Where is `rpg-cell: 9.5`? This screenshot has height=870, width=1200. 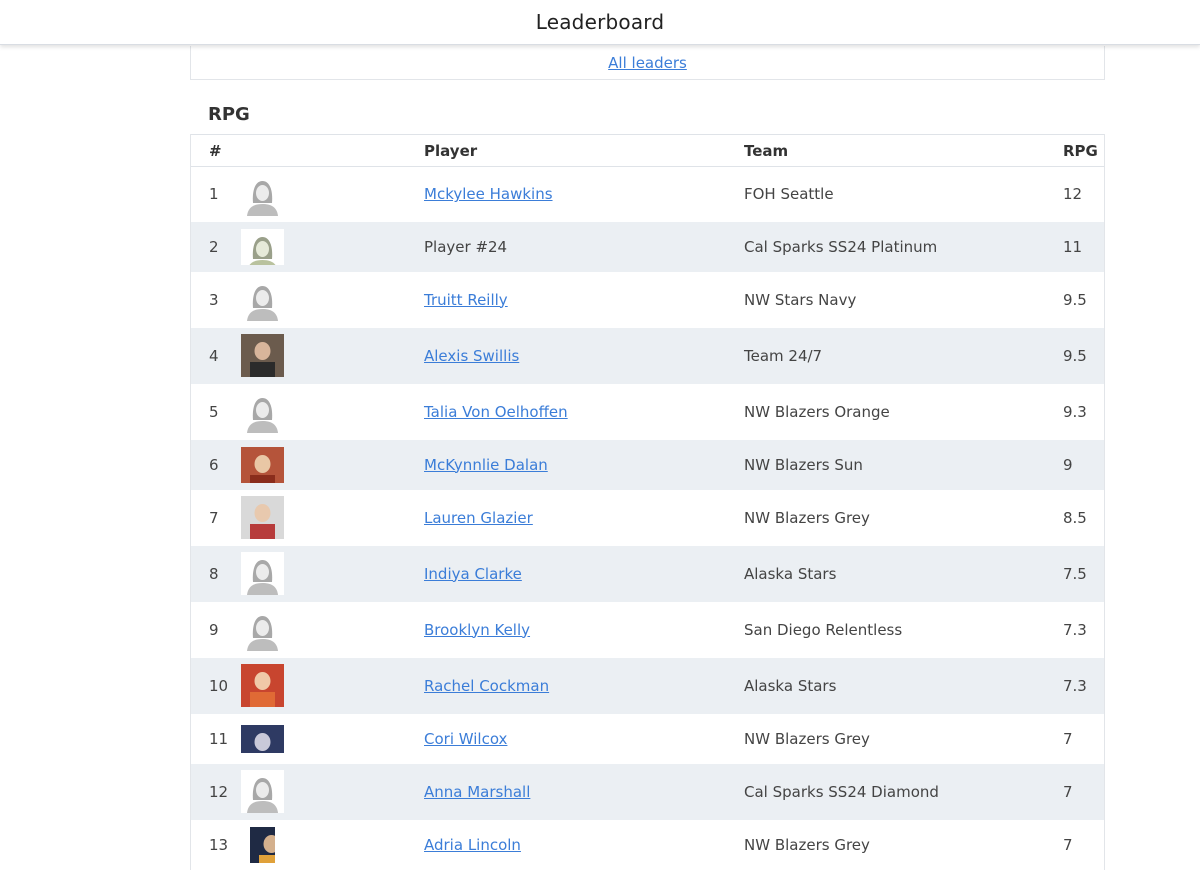
rpg-cell: 9.5 is located at coordinates (1075, 299).